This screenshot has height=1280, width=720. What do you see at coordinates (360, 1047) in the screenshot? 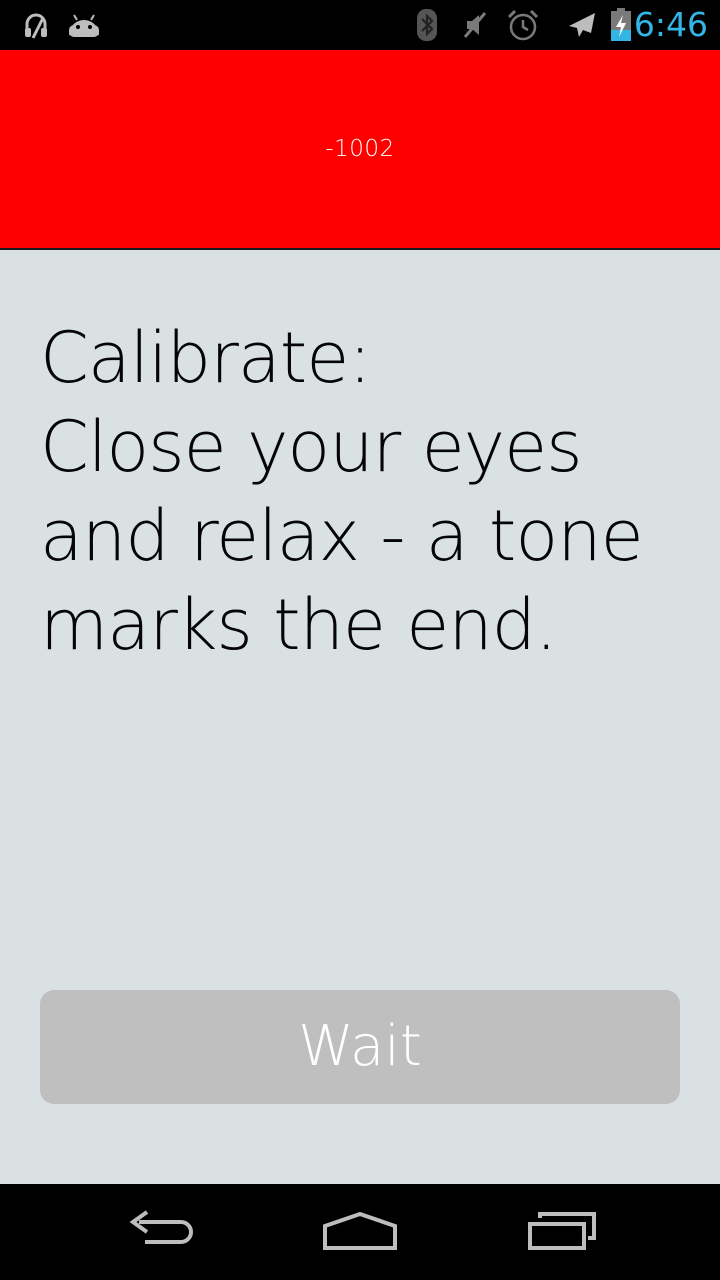
I see `wait-button: Wait` at bounding box center [360, 1047].